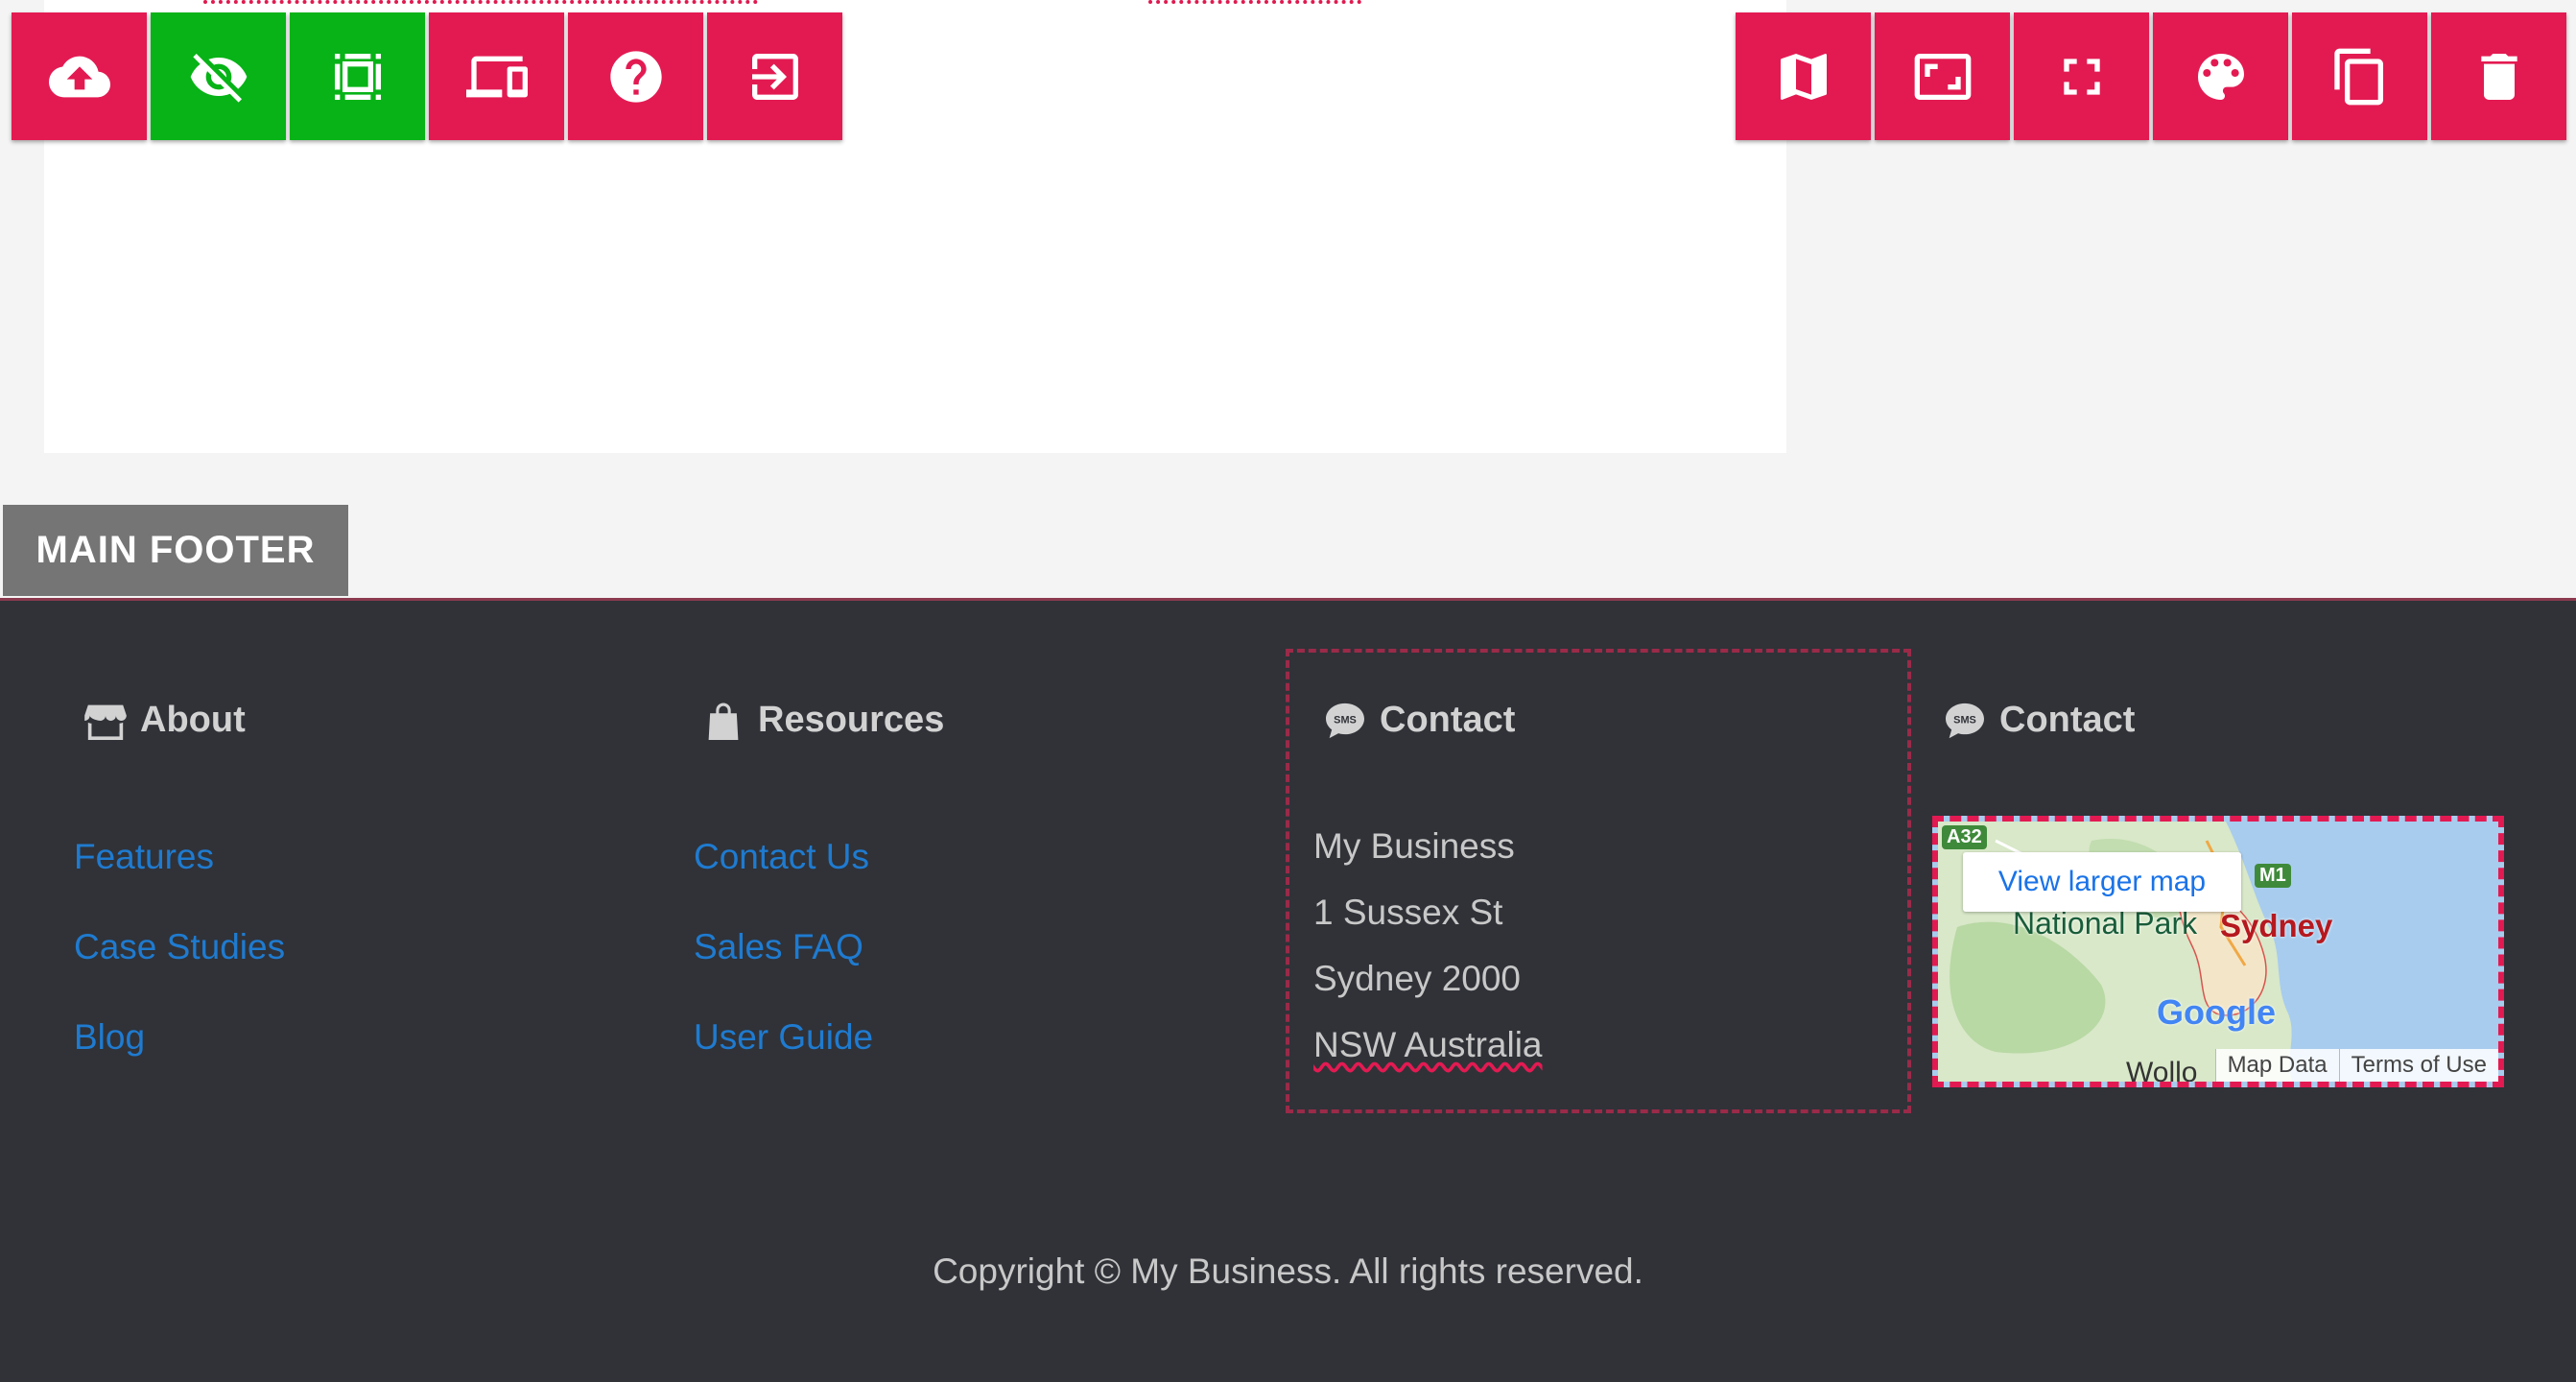 Image resolution: width=2576 pixels, height=1382 pixels. I want to click on crop-frame-icon, so click(358, 76).